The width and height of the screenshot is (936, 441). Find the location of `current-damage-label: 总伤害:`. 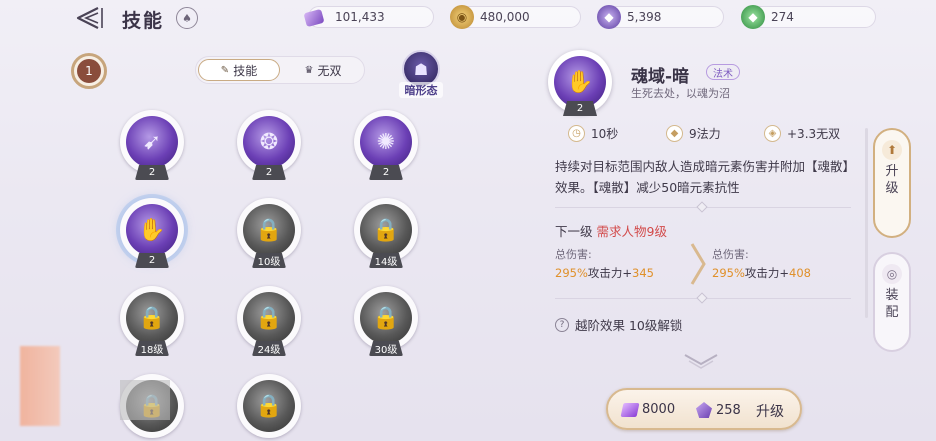

current-damage-label: 总伤害: is located at coordinates (573, 254).